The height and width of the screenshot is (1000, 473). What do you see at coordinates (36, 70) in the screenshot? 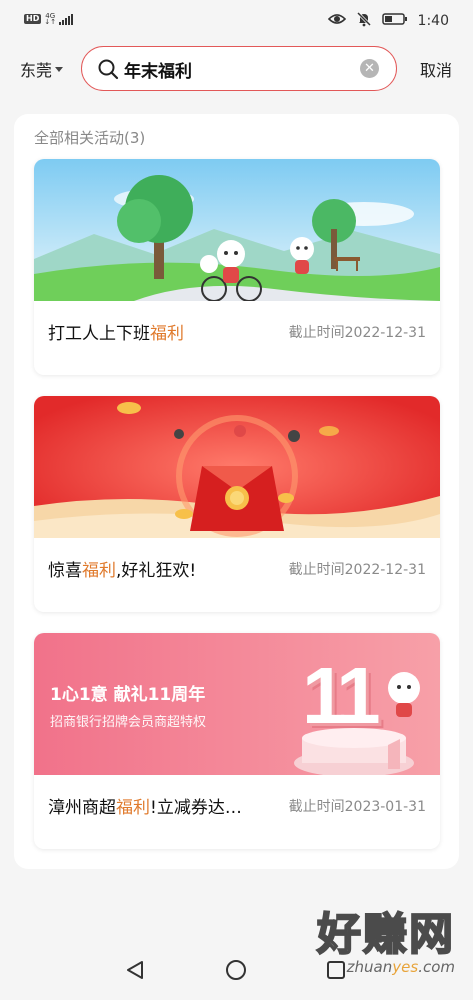
I see `city-label: 东莞` at bounding box center [36, 70].